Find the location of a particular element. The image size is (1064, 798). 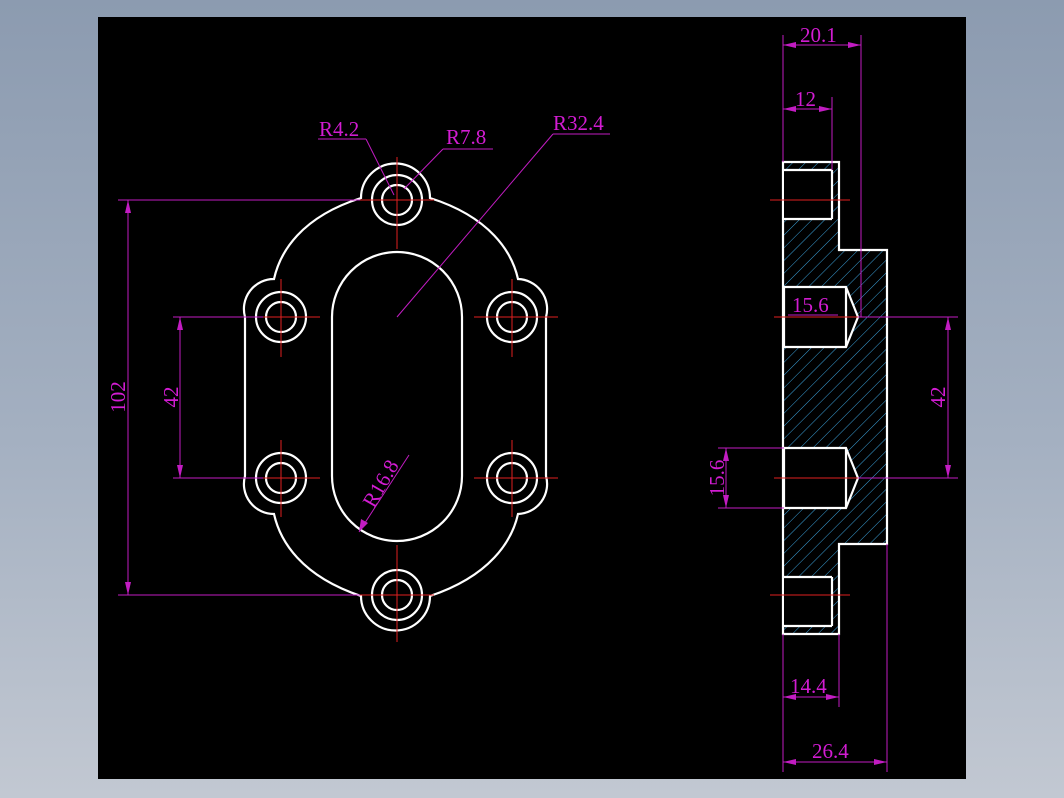

dim-label-r4-2: R4.2 is located at coordinates (339, 129).